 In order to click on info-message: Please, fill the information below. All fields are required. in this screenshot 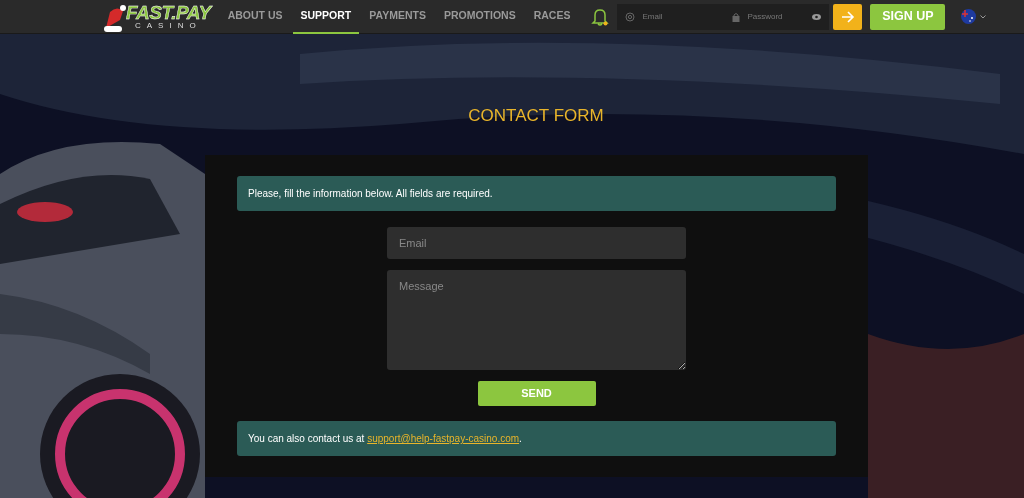, I will do `click(536, 193)`.